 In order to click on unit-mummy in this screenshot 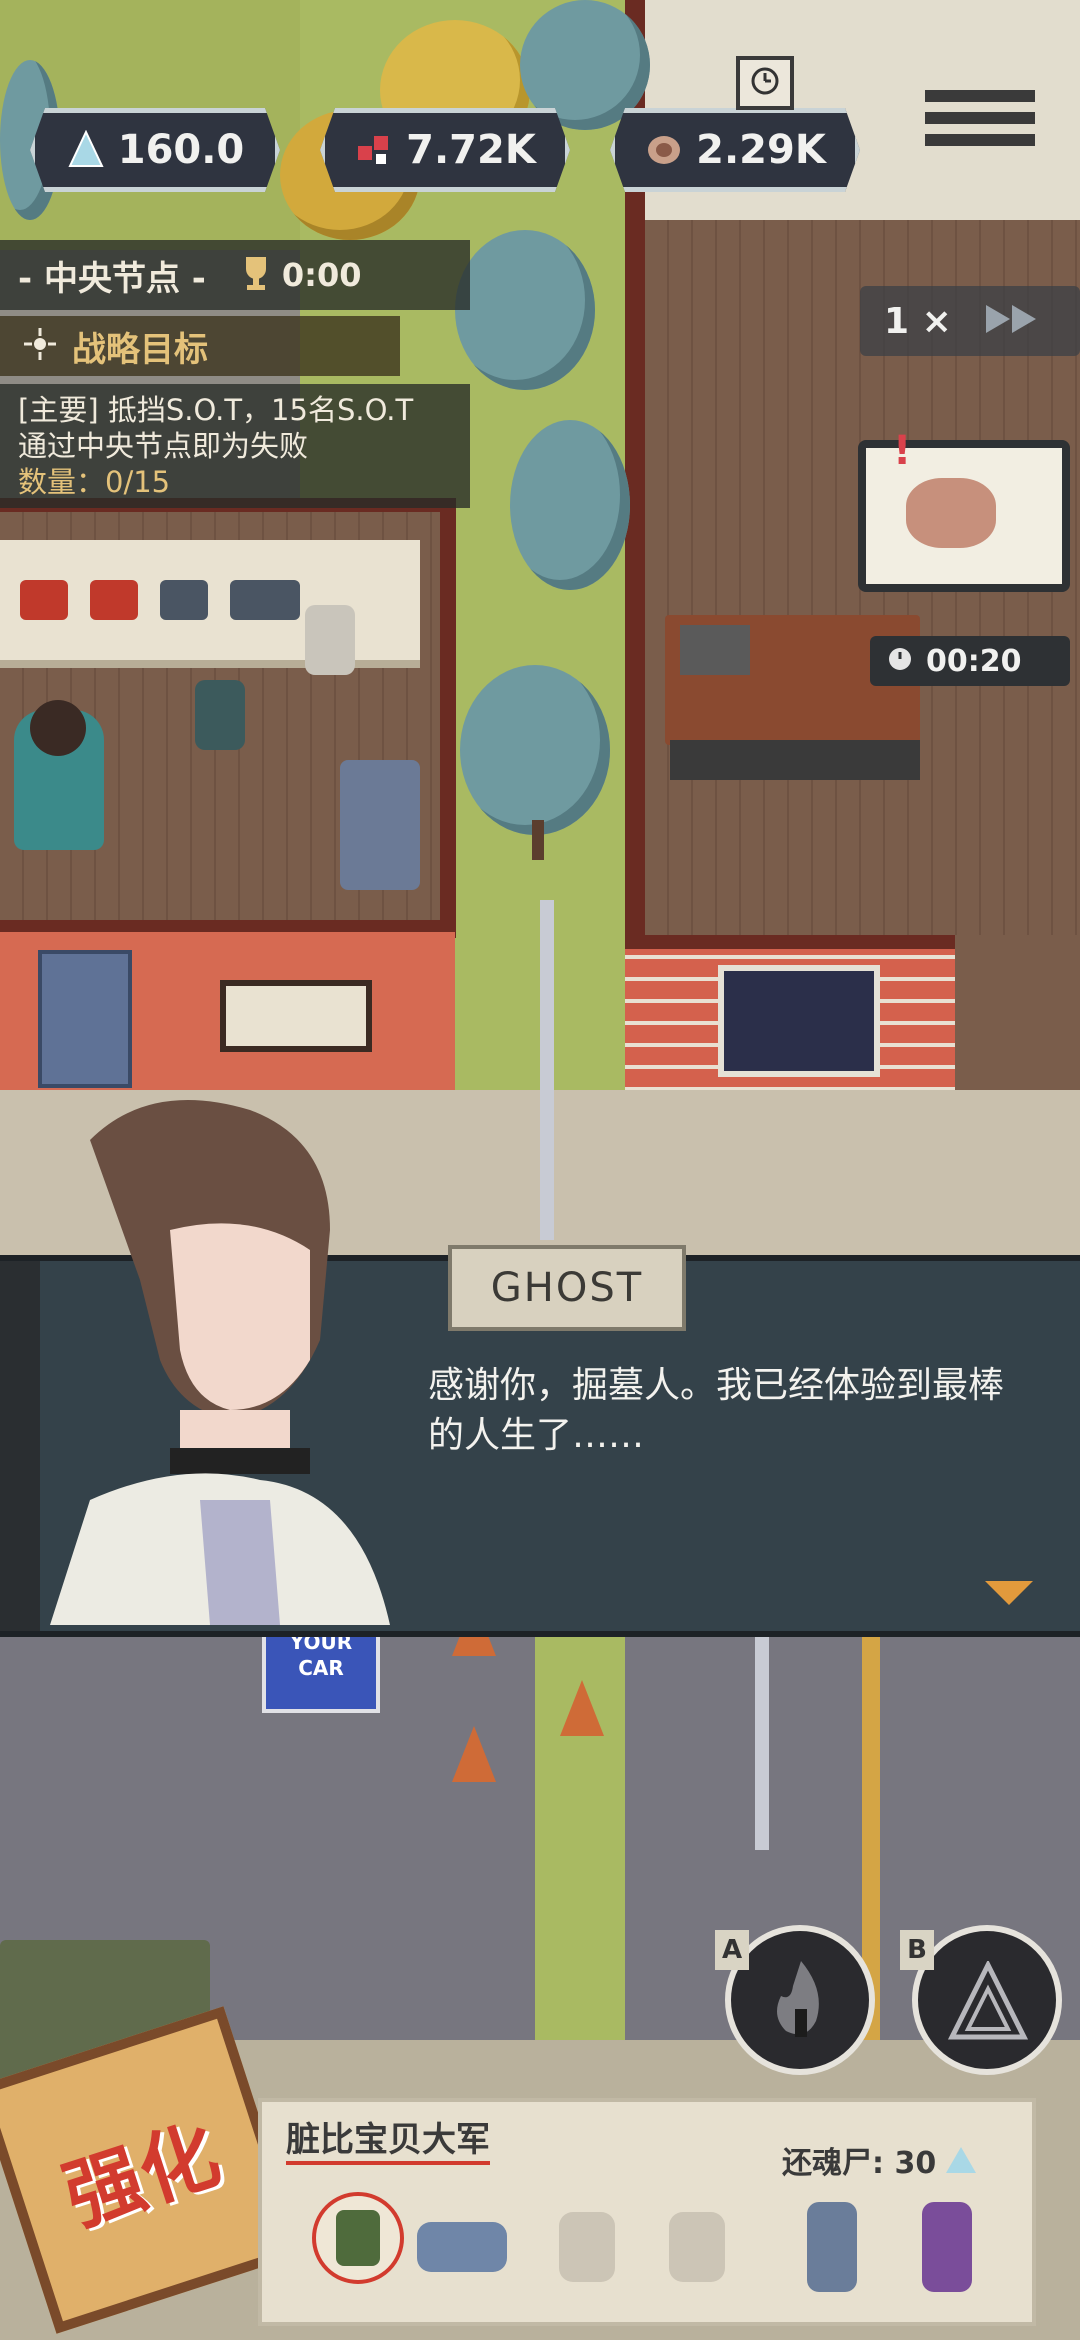, I will do `click(947, 2247)`.